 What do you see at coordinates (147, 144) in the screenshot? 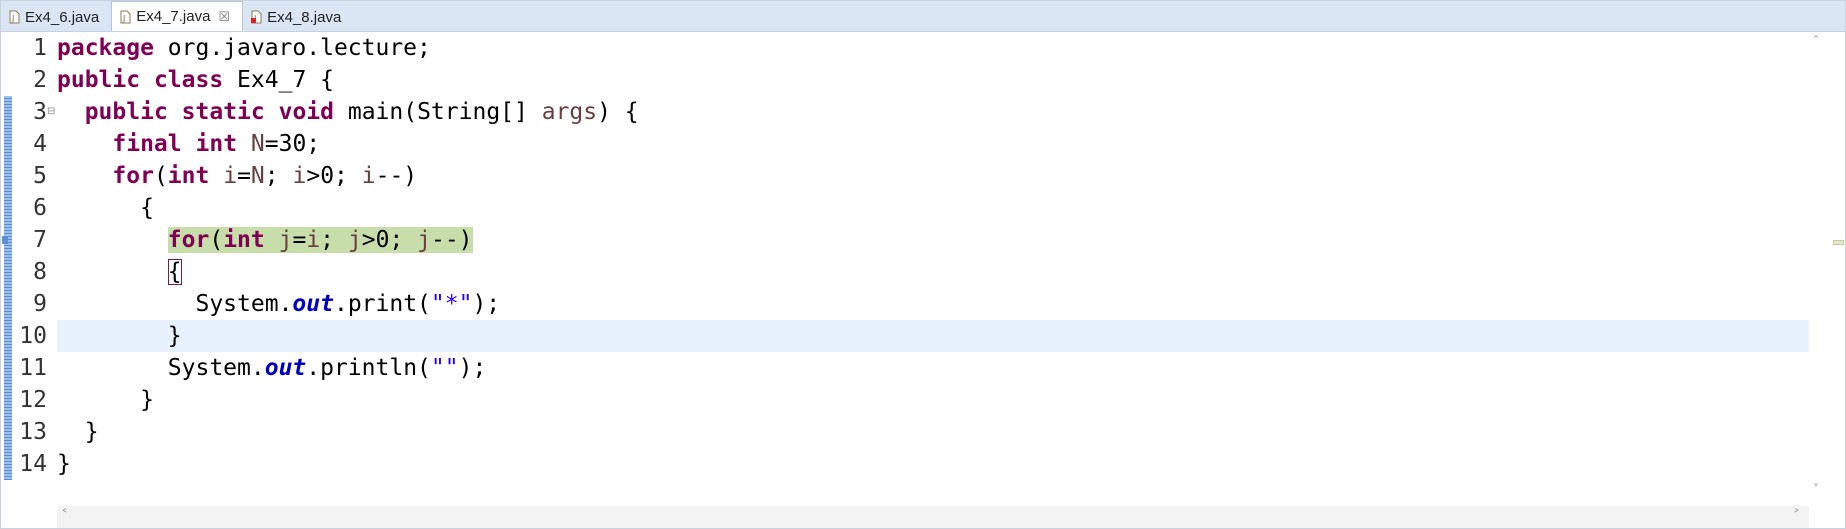
I see `keyword: final` at bounding box center [147, 144].